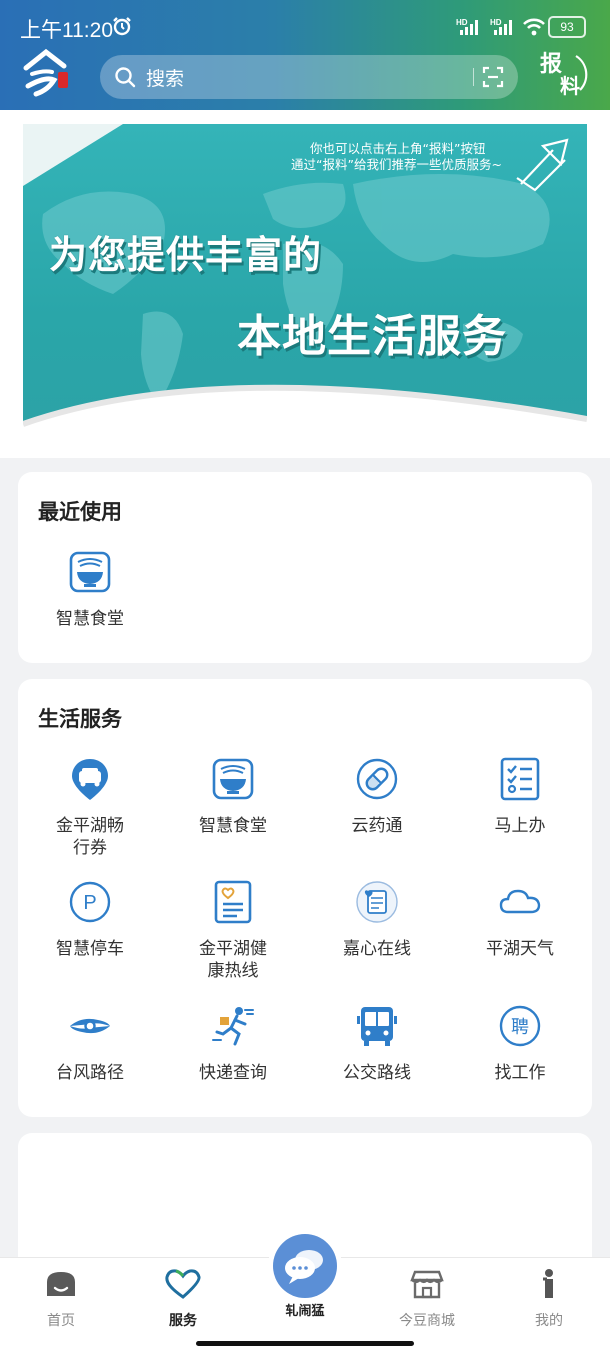 This screenshot has width=610, height=1357. I want to click on status-bar: 上午11:20 HD HD 93, so click(305, 28).